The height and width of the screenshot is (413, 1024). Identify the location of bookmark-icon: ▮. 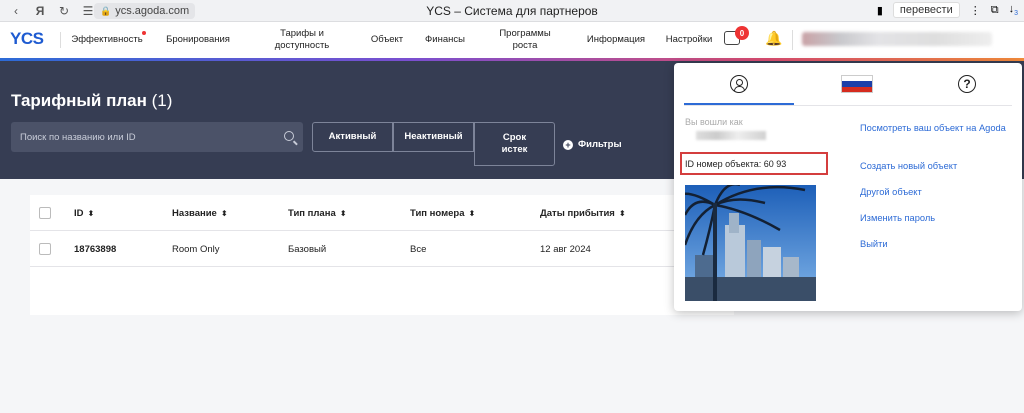
(880, 10).